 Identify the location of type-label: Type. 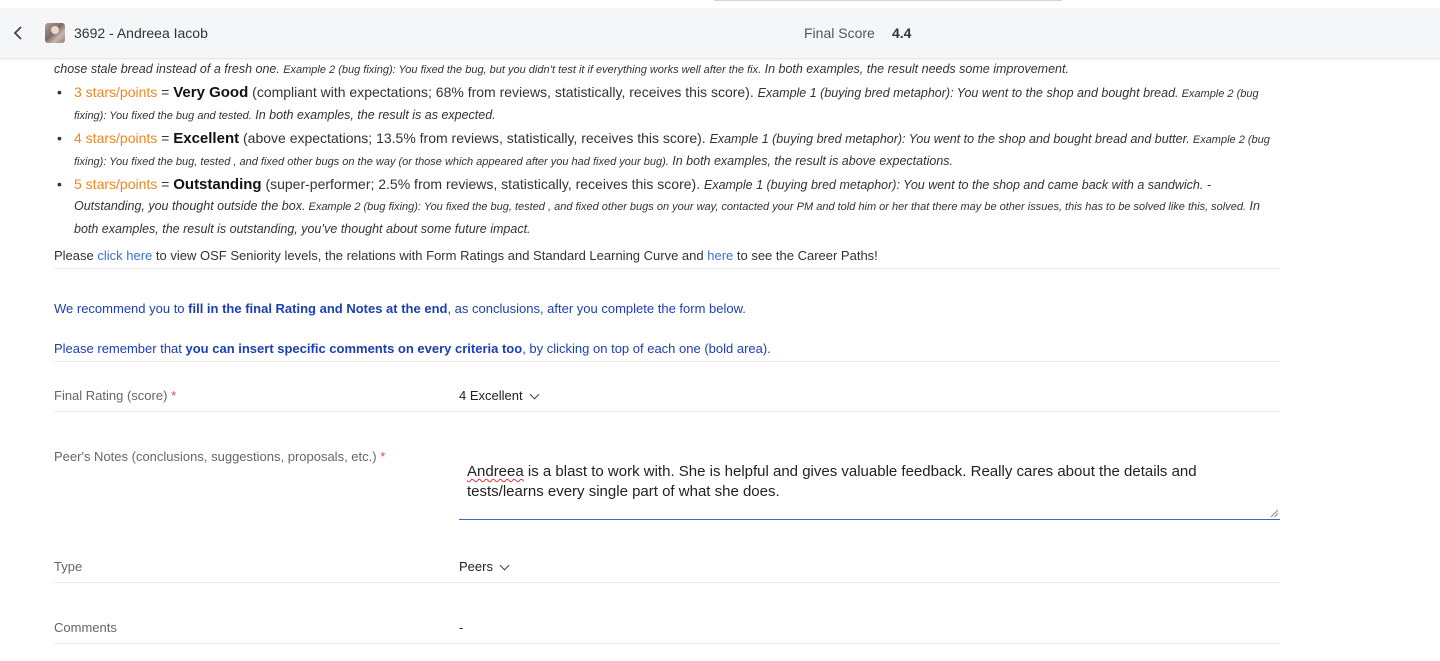
(68, 566).